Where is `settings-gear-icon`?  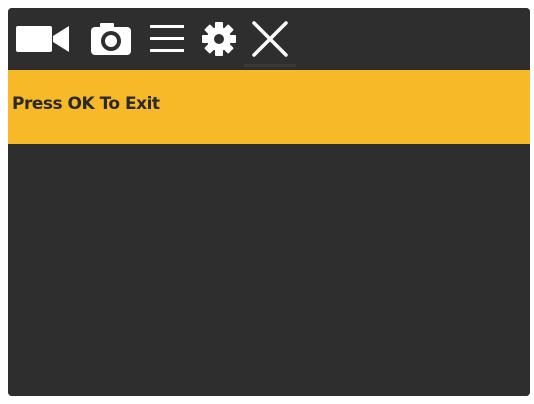 settings-gear-icon is located at coordinates (219, 39).